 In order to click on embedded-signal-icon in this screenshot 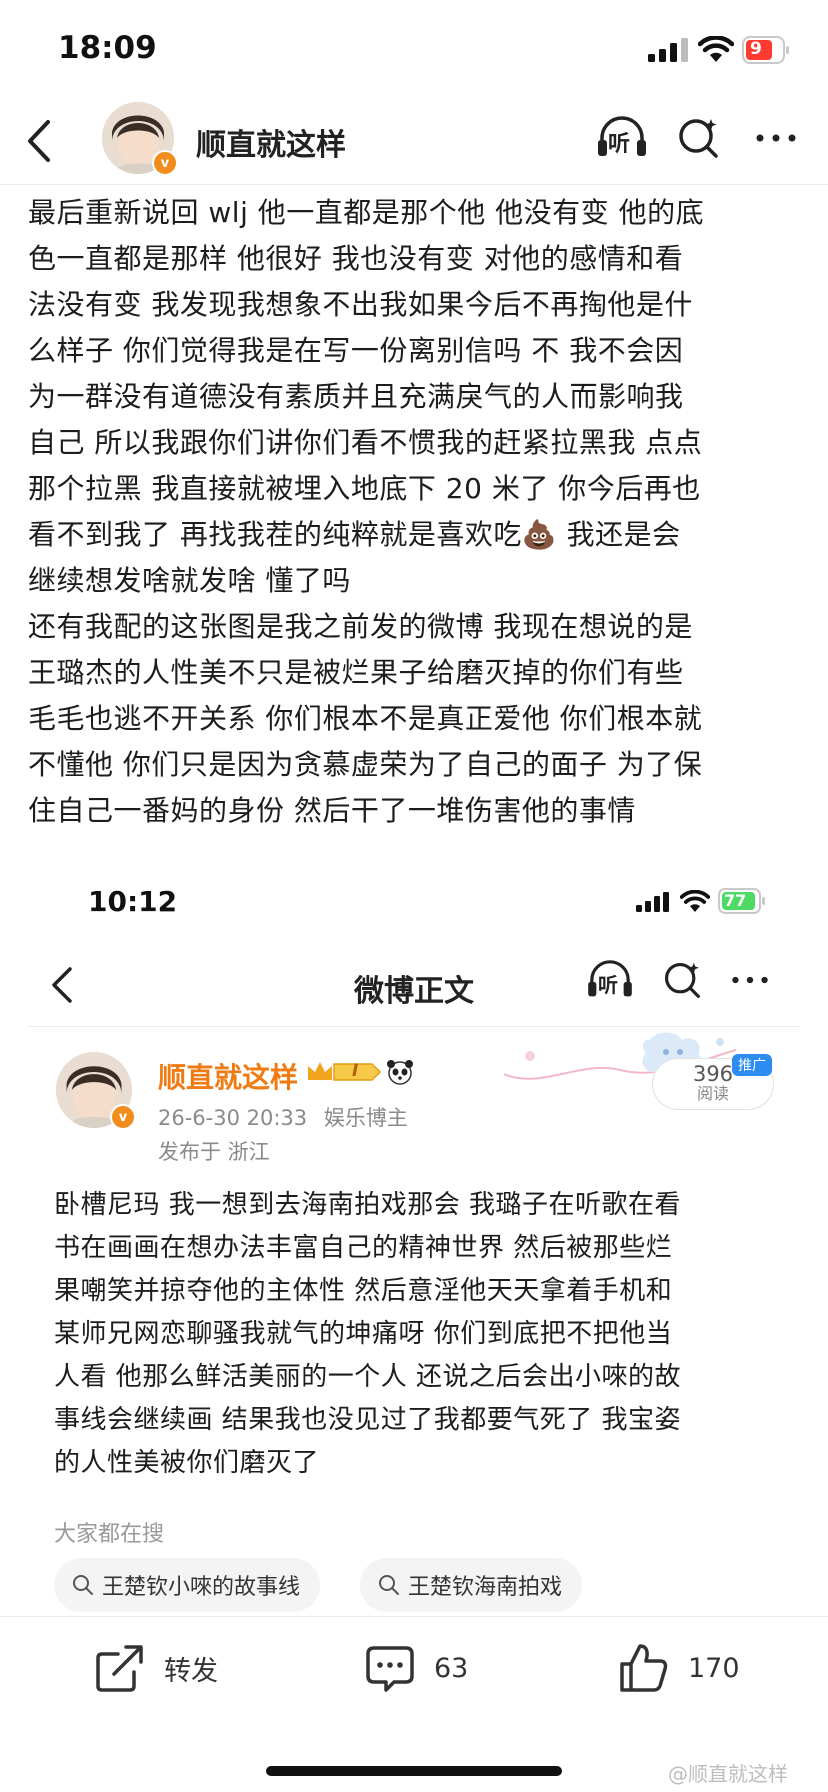, I will do `click(652, 902)`.